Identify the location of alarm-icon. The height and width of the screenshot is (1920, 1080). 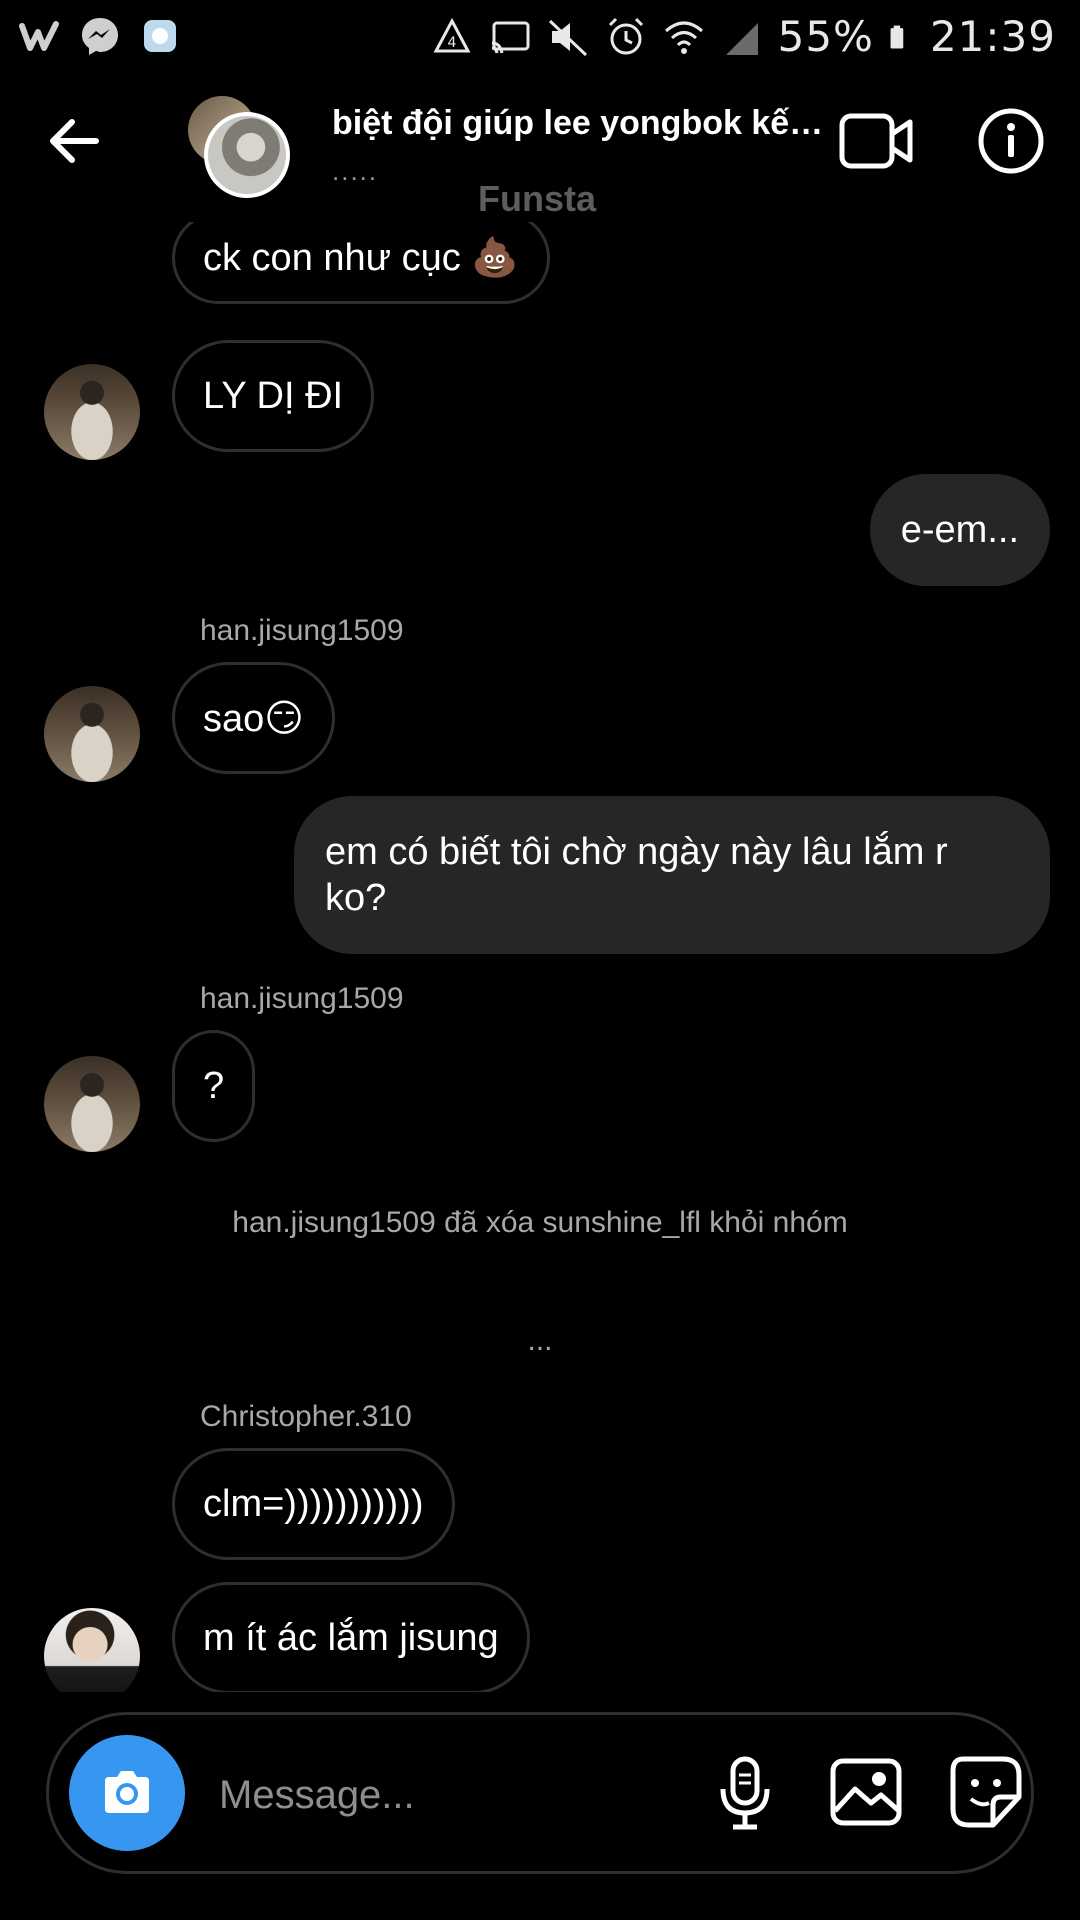
(625, 35).